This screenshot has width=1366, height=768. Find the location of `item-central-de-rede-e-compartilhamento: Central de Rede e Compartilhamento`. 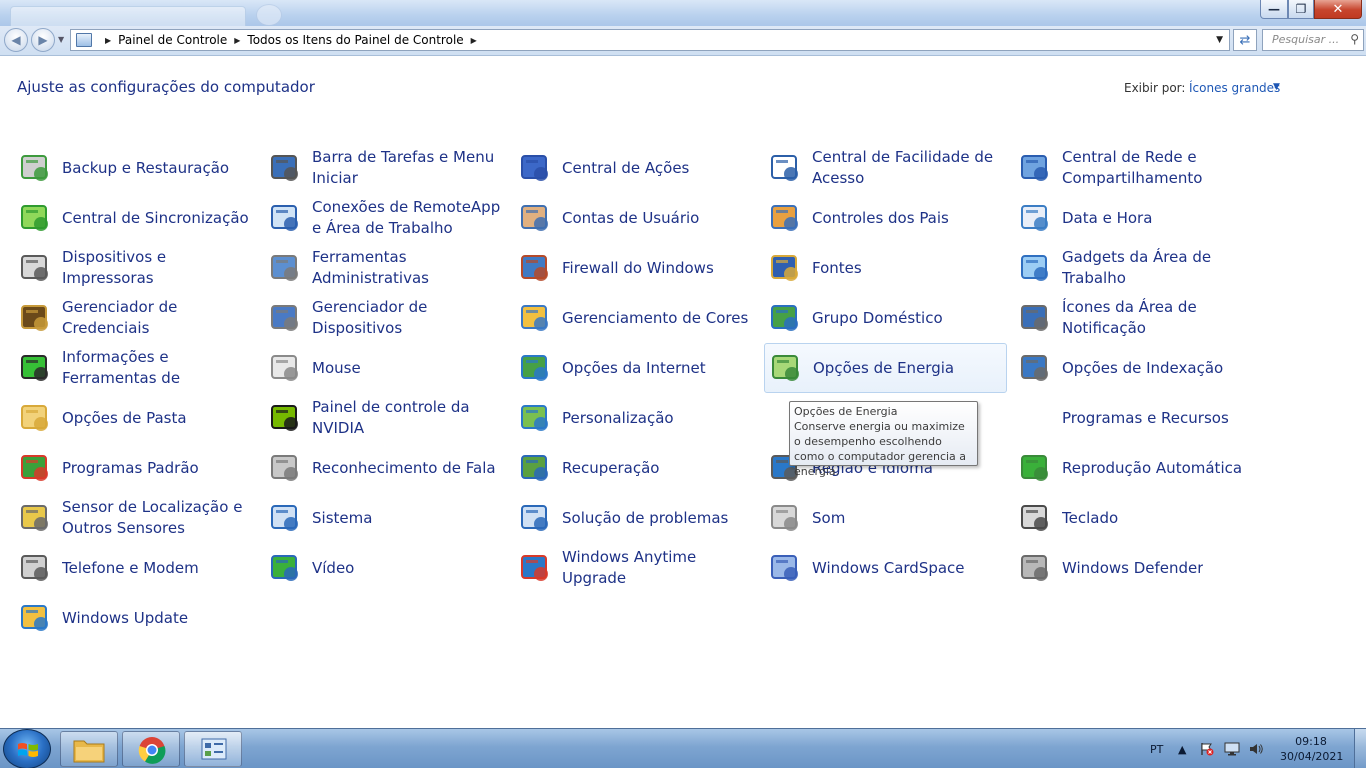

item-central-de-rede-e-compartilhamento: Central de Rede e Compartilhamento is located at coordinates (1135, 168).